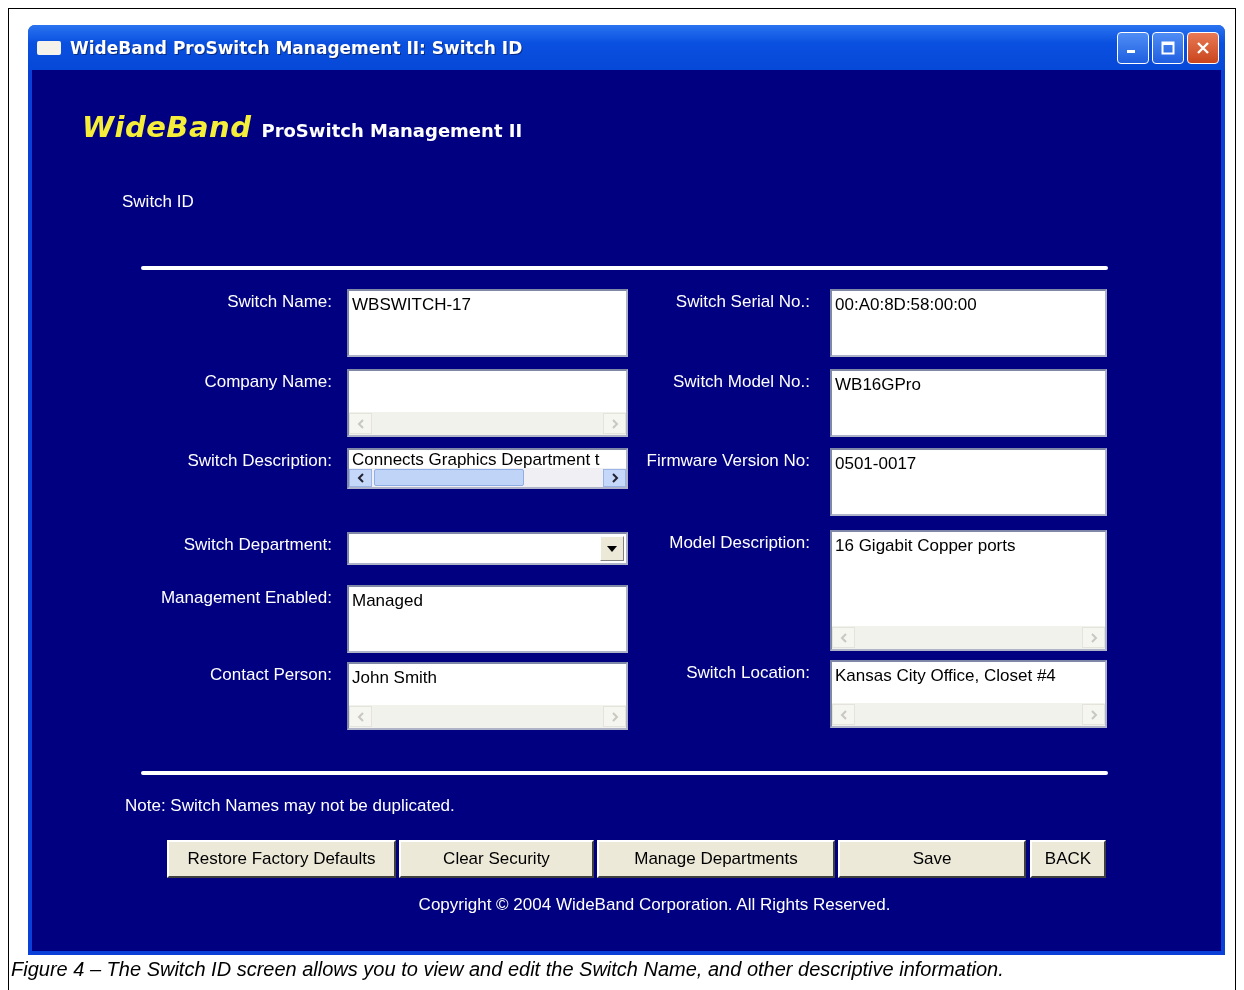 Image resolution: width=1244 pixels, height=990 pixels. I want to click on text-field: 0501-0017, so click(968, 482).